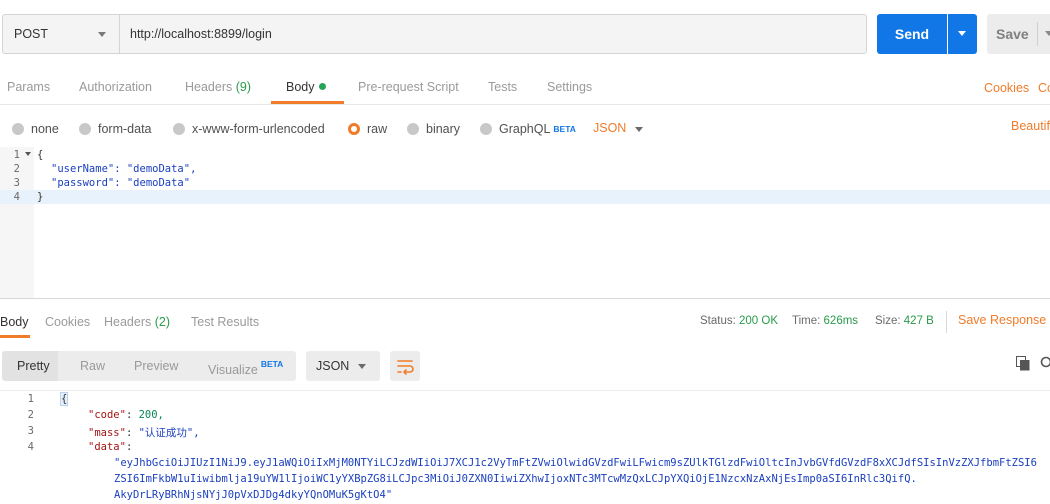  I want to click on tab-pre-request-script: Pre-request Script, so click(408, 91).